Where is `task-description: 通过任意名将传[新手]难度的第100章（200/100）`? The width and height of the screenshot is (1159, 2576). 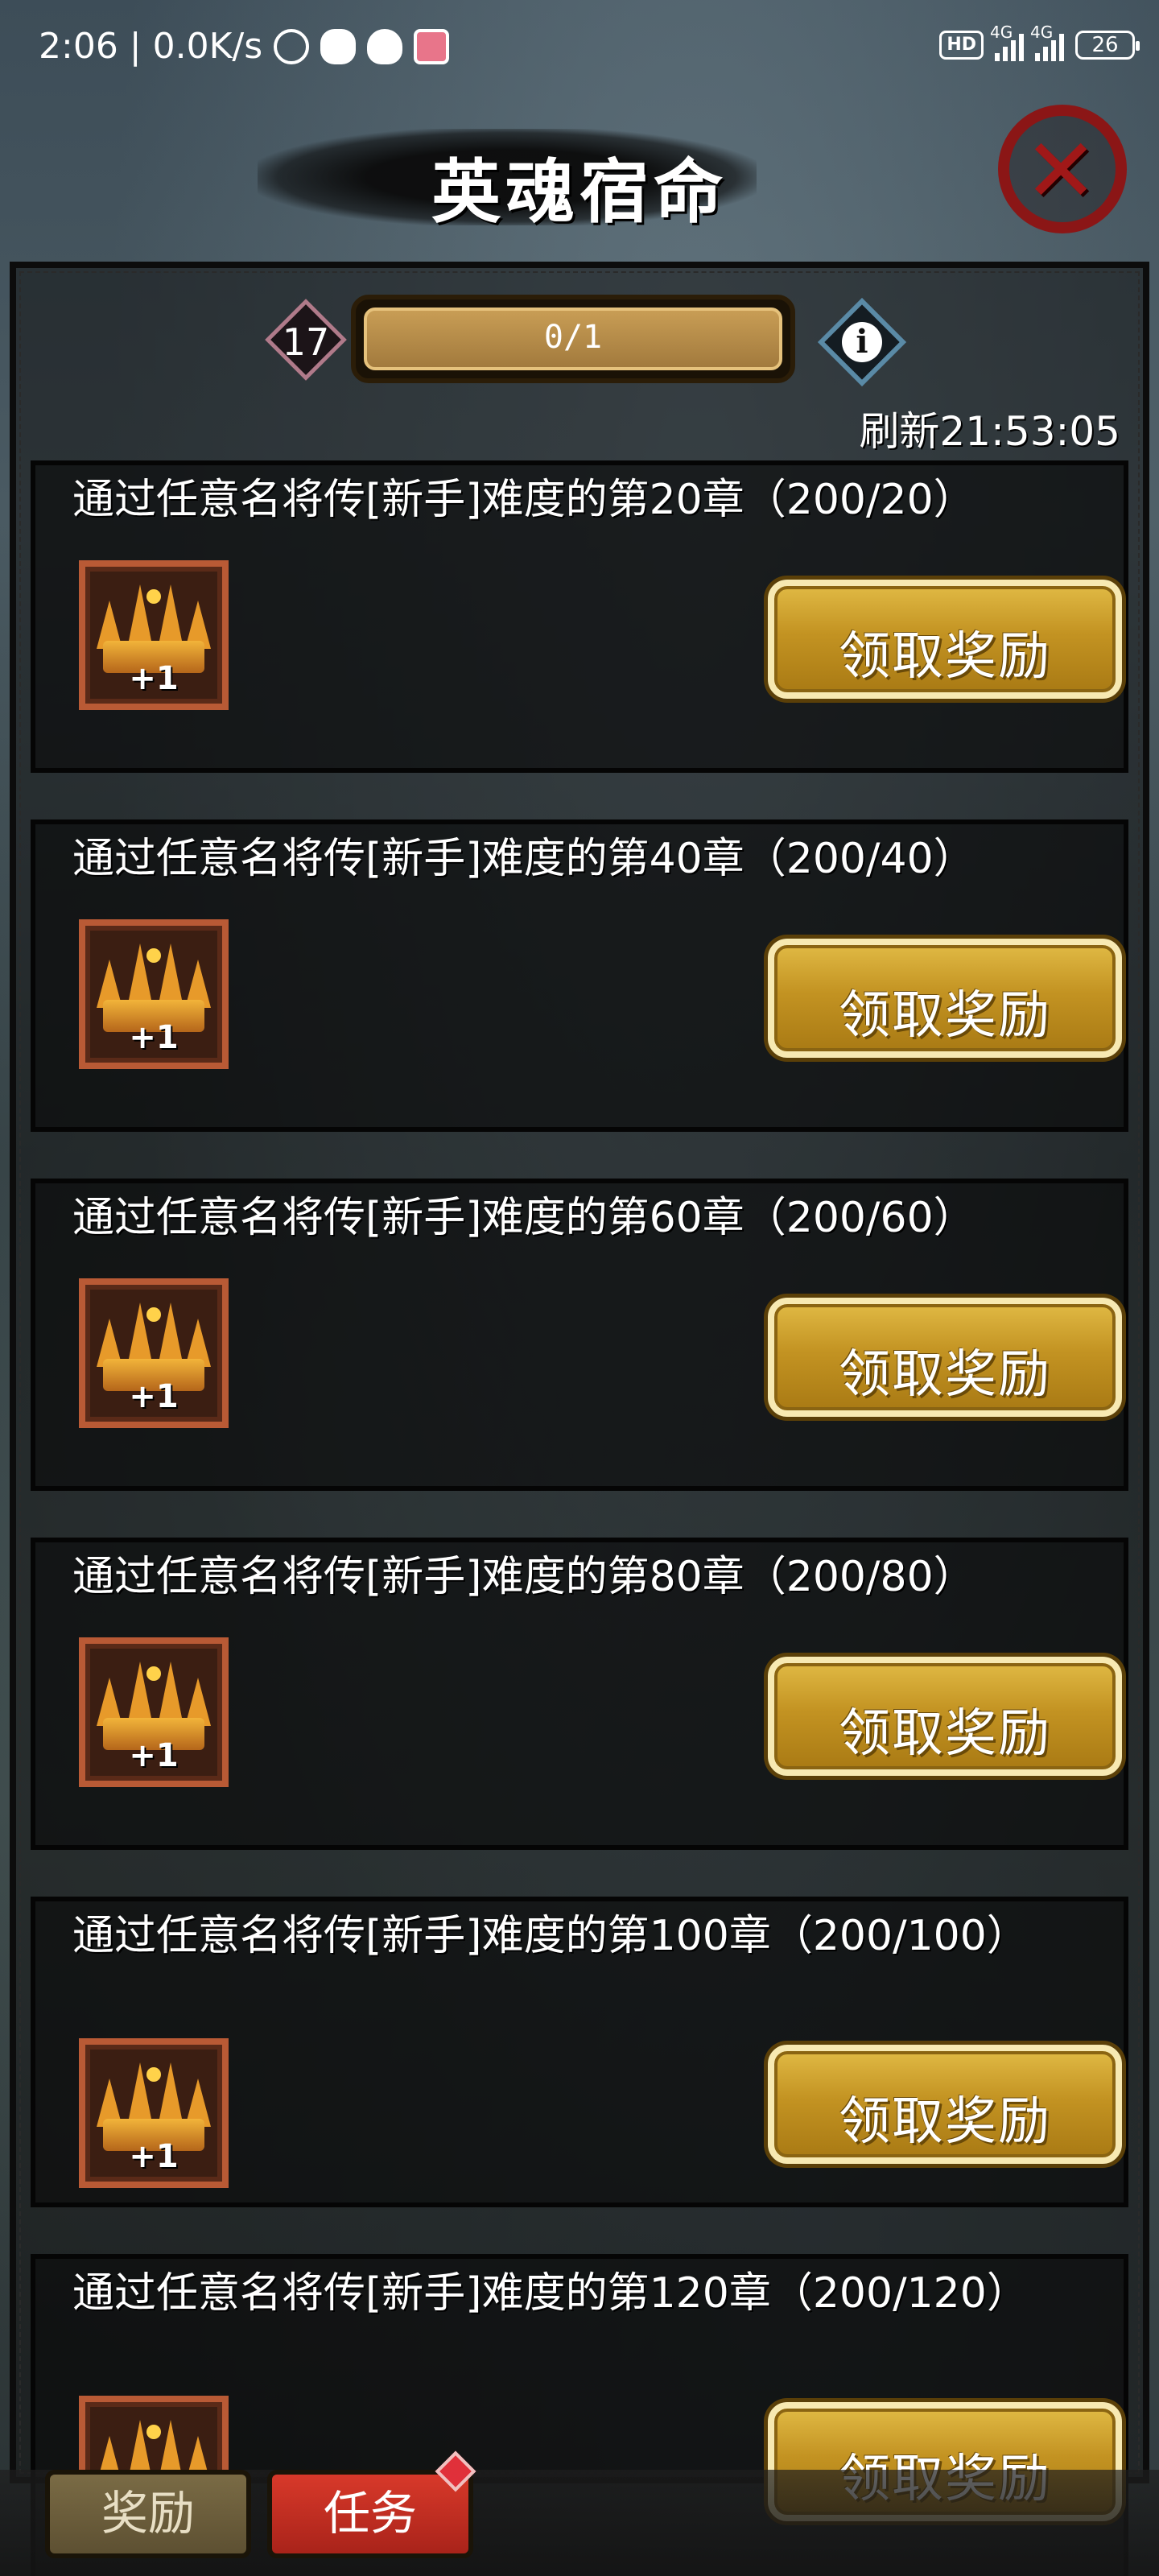 task-description: 通过任意名将传[新手]难度的第100章（200/100） is located at coordinates (550, 1936).